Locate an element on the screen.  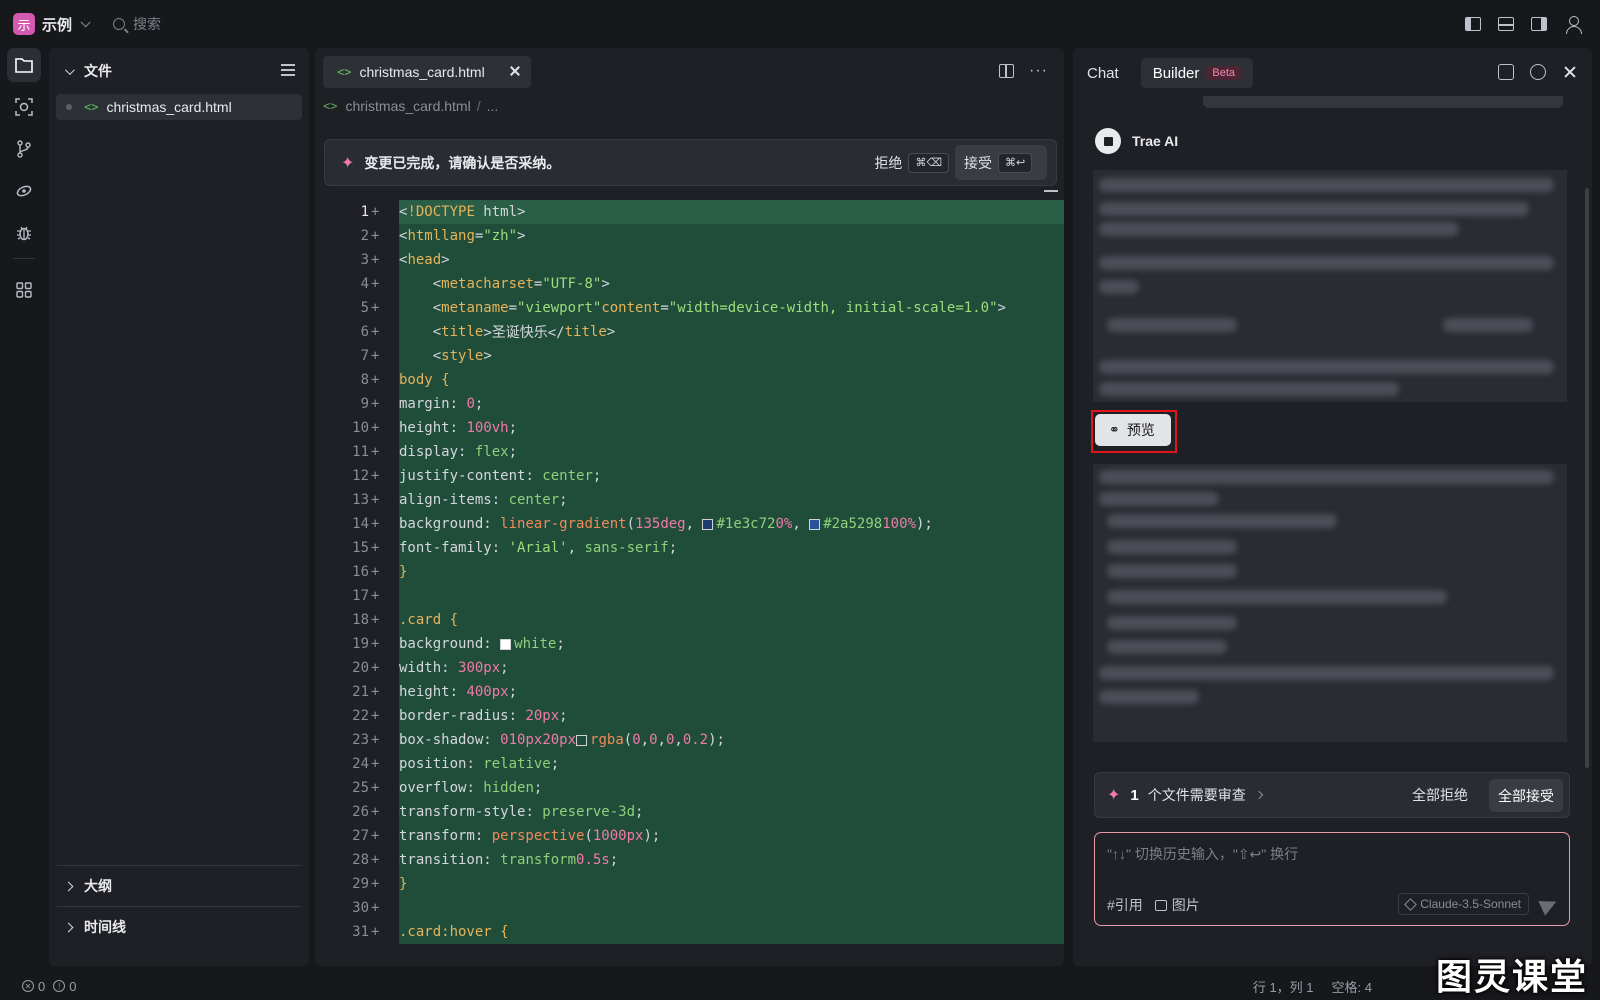
line-number: 6 is located at coordinates (364, 332).